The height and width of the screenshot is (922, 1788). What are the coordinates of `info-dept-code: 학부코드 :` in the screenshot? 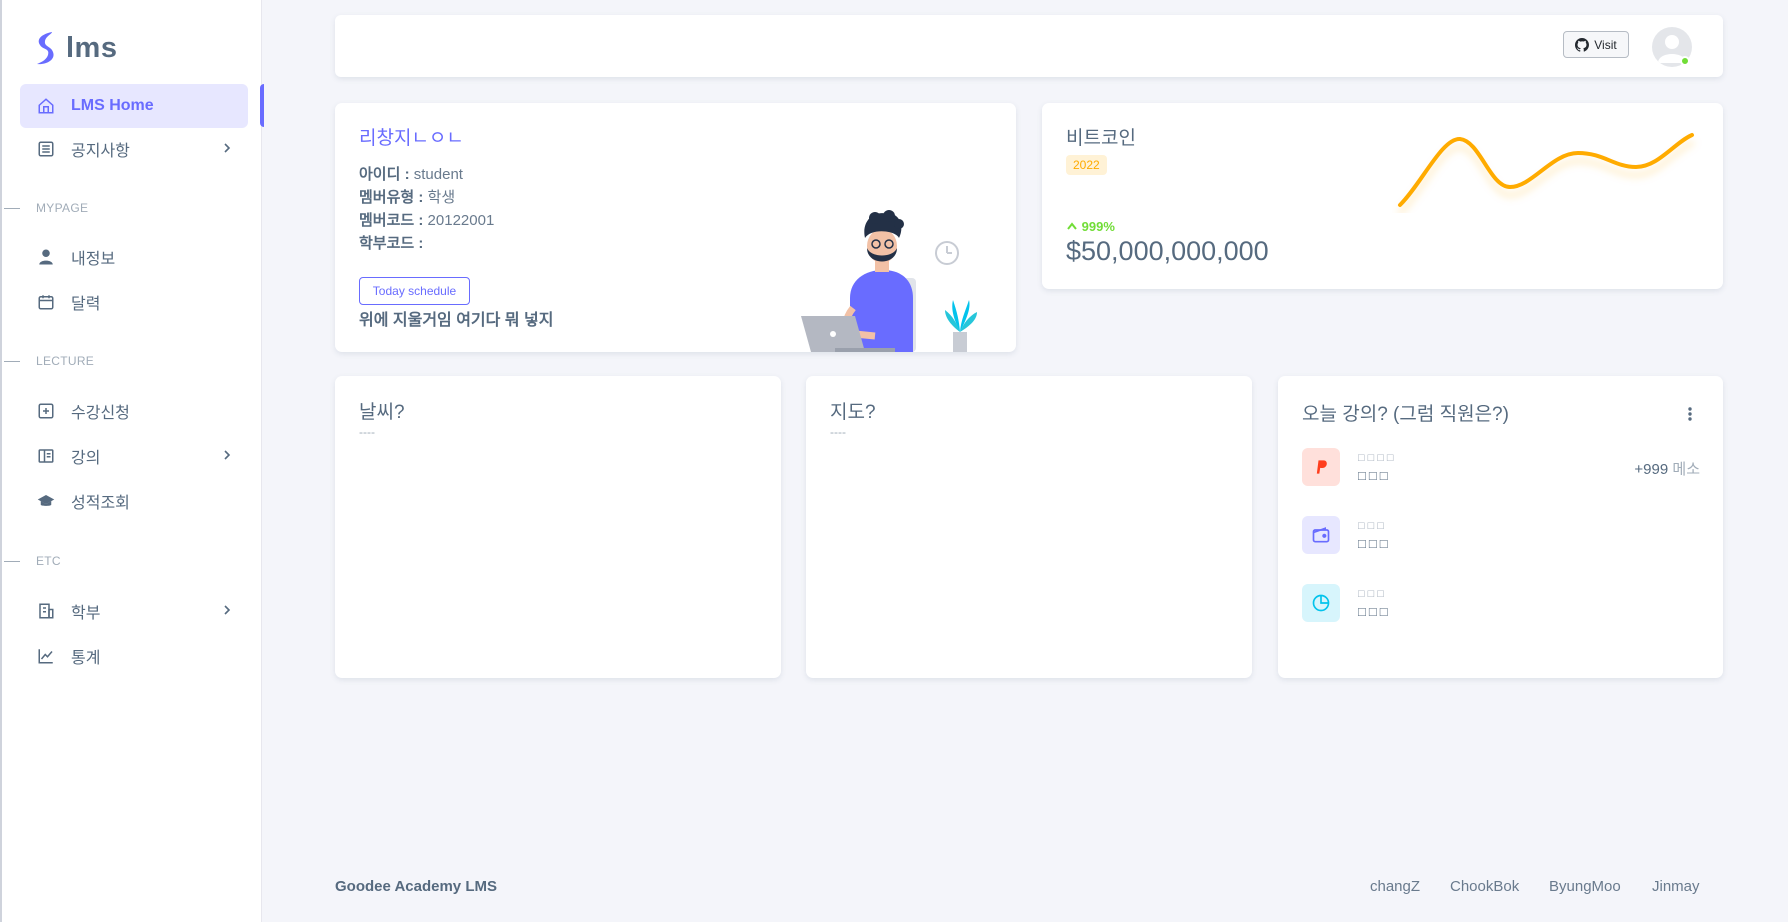 It's located at (391, 243).